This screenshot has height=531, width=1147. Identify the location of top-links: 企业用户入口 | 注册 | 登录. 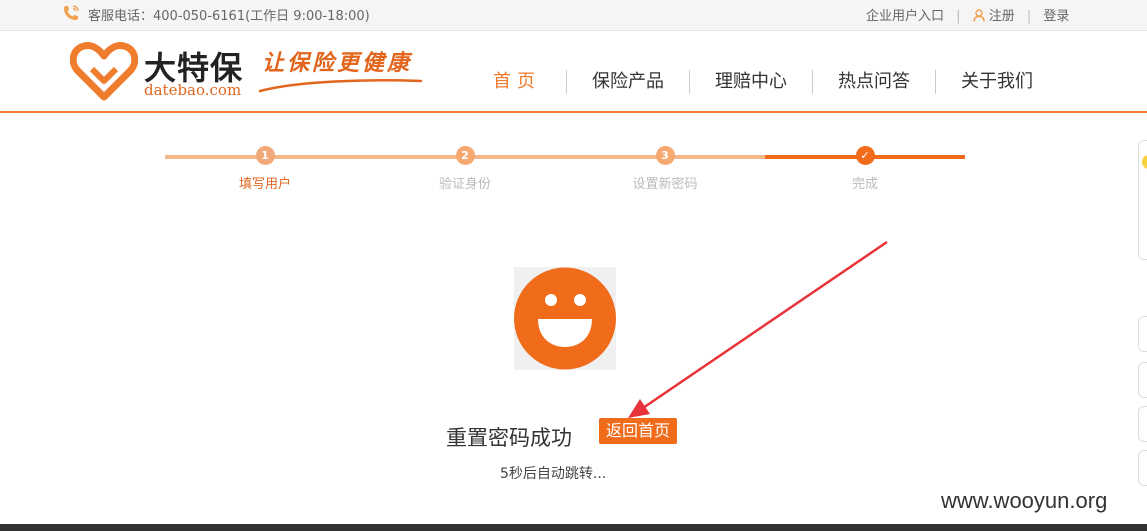
(967, 14).